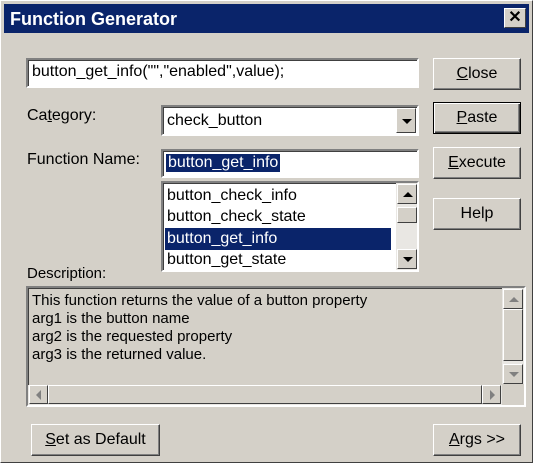  Describe the element at coordinates (158, 71) in the screenshot. I see `function-call-text: button_get_info("","enabled",value);` at that location.